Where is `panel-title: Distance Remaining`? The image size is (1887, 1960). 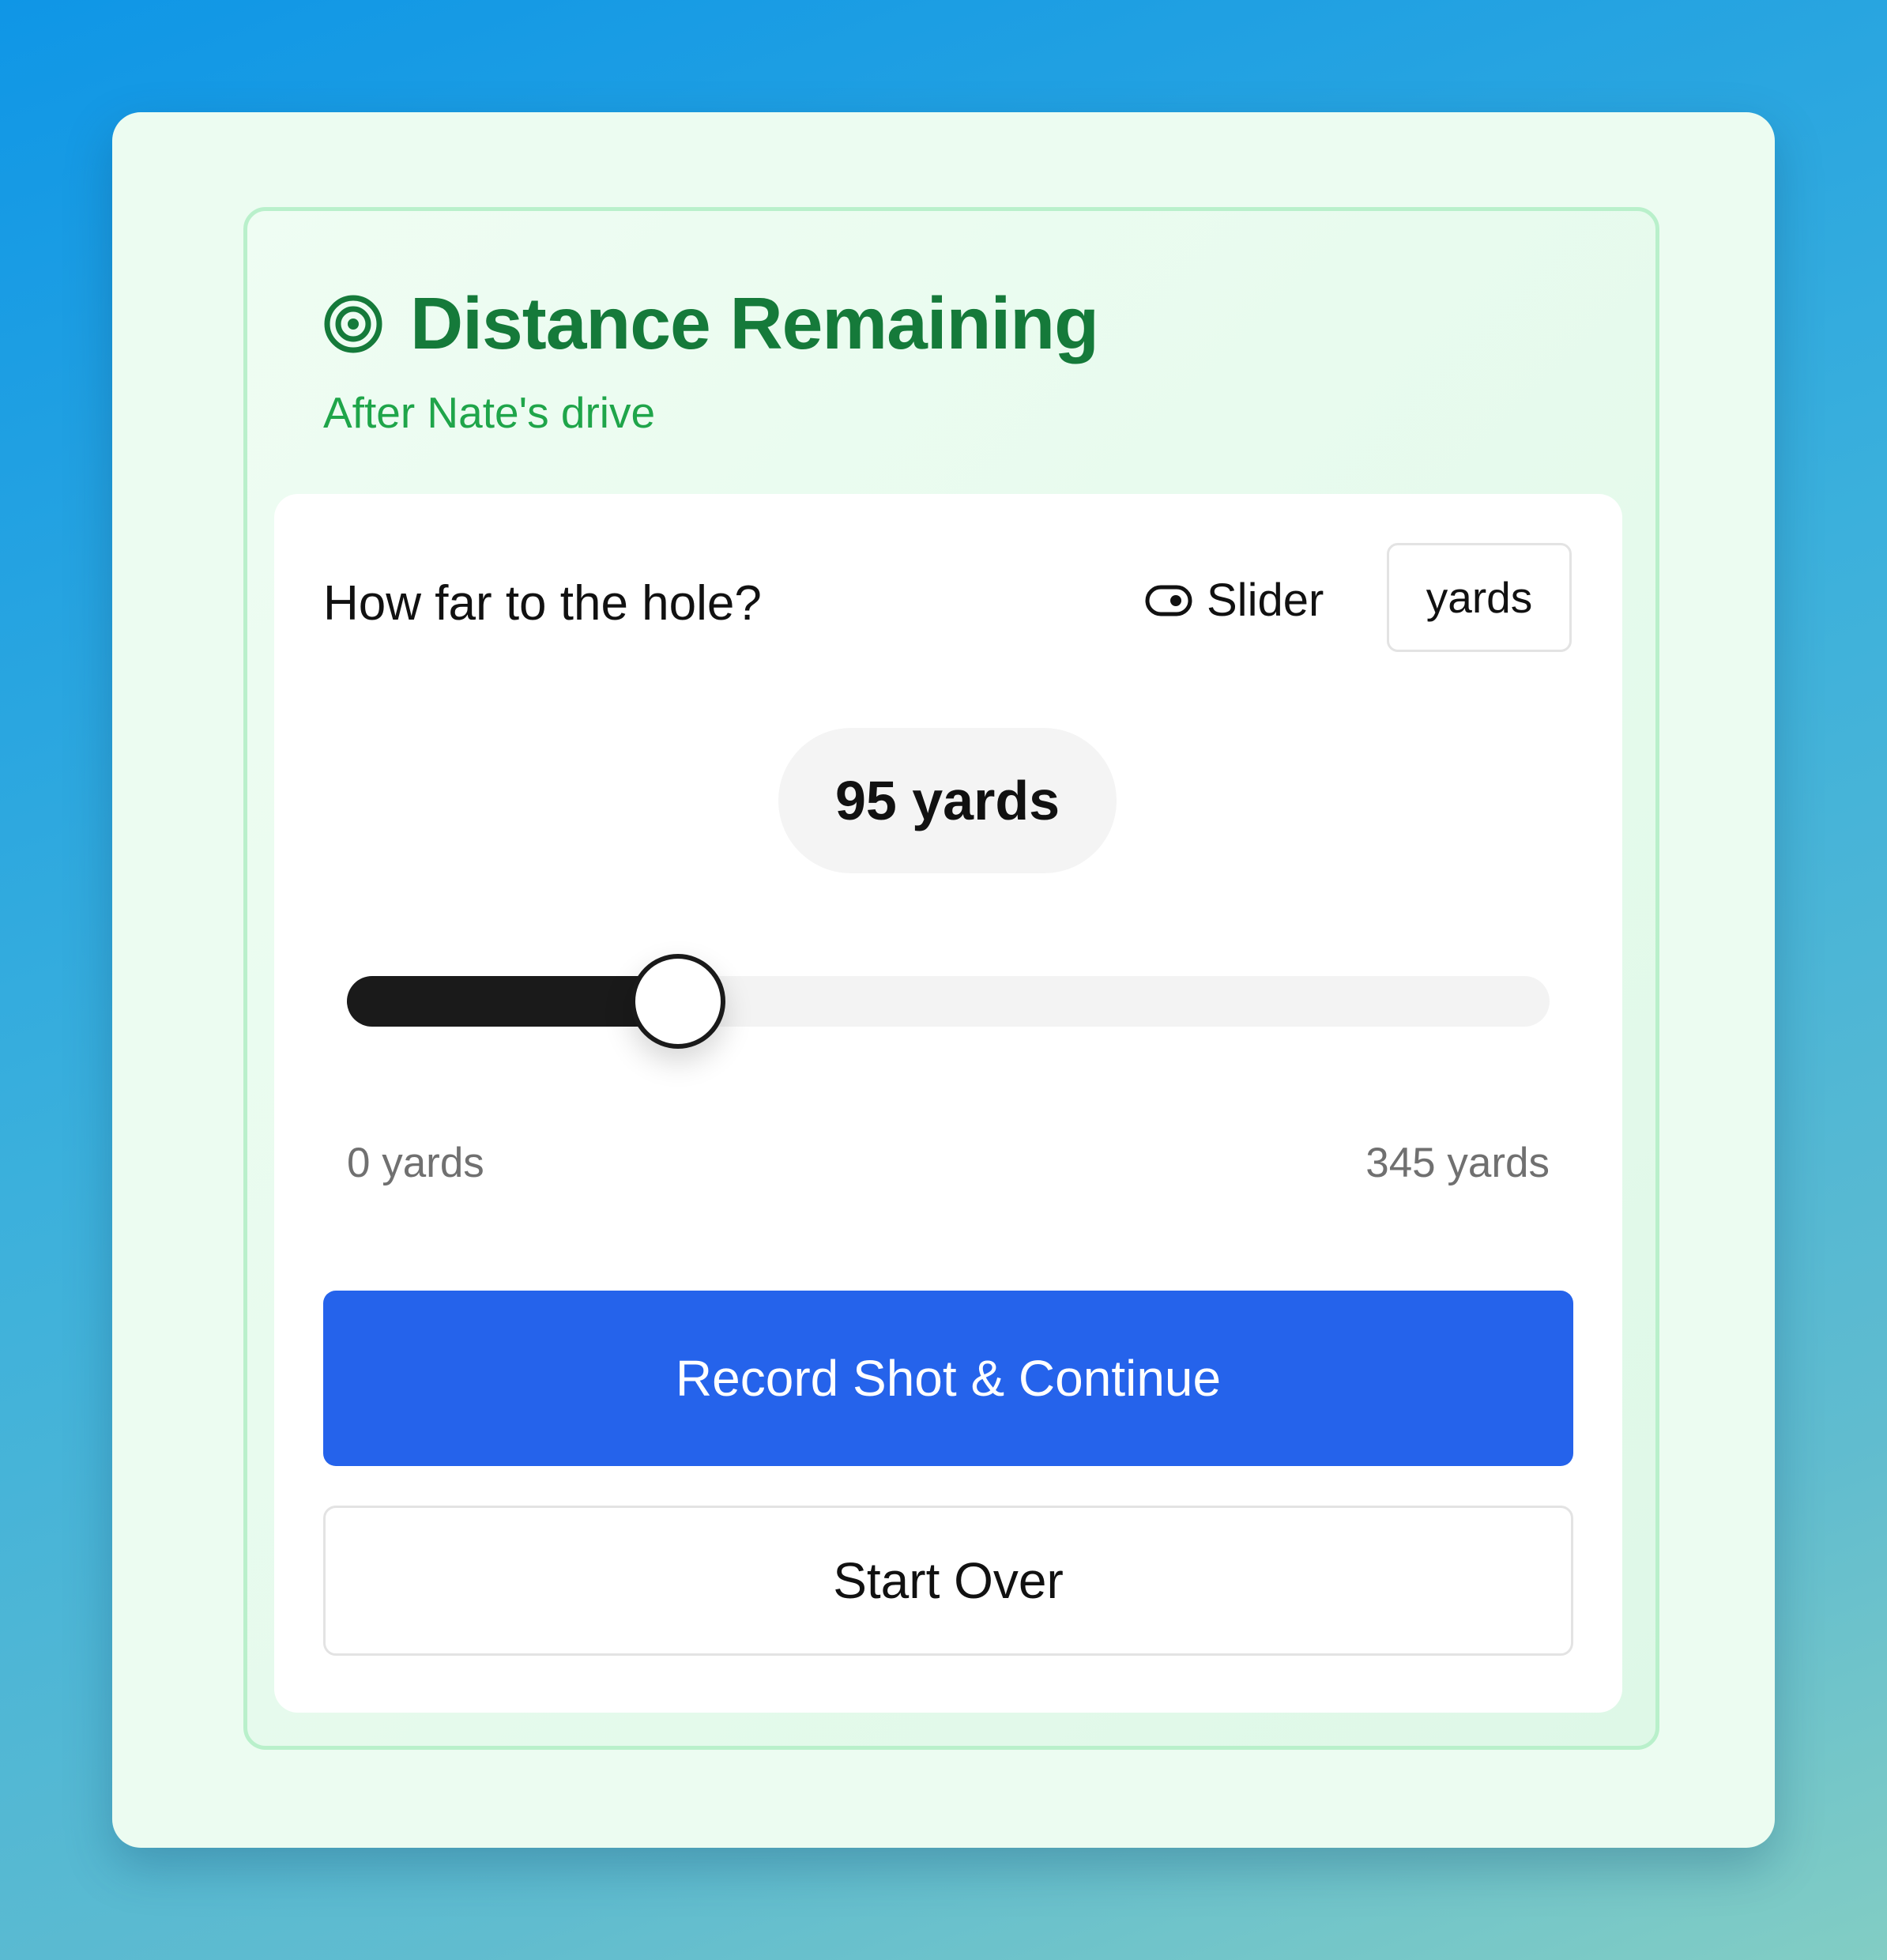
panel-title: Distance Remaining is located at coordinates (754, 323).